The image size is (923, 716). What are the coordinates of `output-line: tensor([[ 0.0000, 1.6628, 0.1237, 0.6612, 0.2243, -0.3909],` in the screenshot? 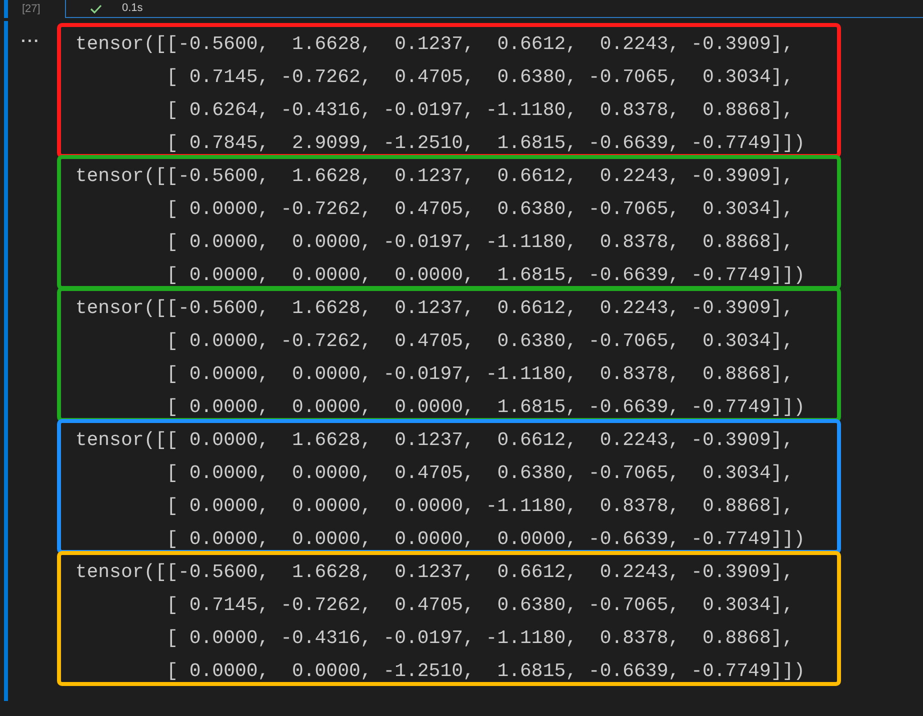 It's located at (435, 440).